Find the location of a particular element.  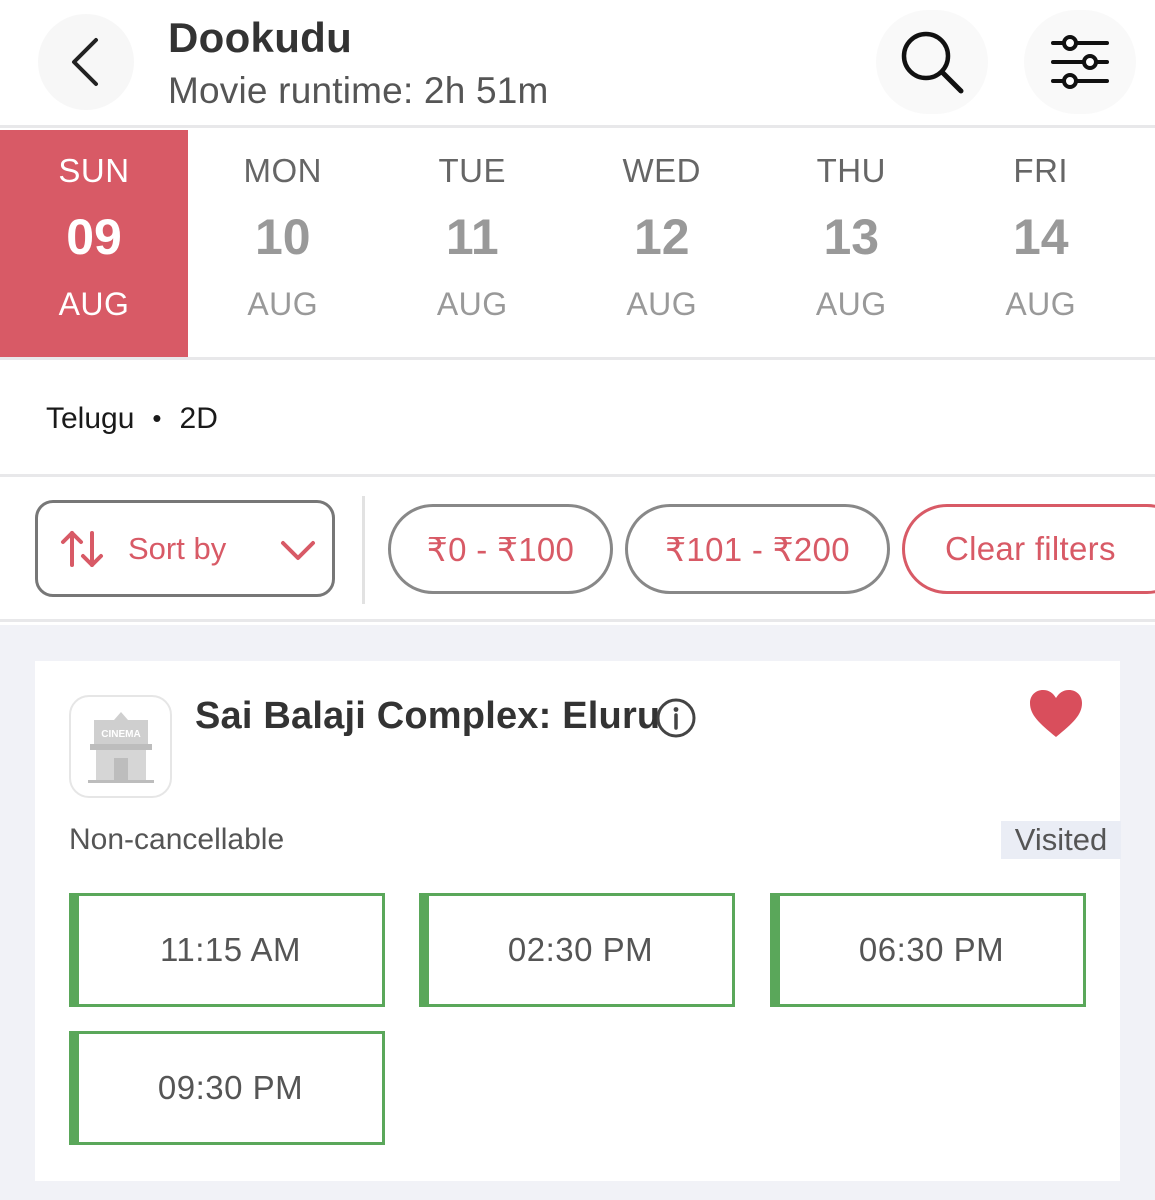

date-weekday: FRI is located at coordinates (1041, 170).